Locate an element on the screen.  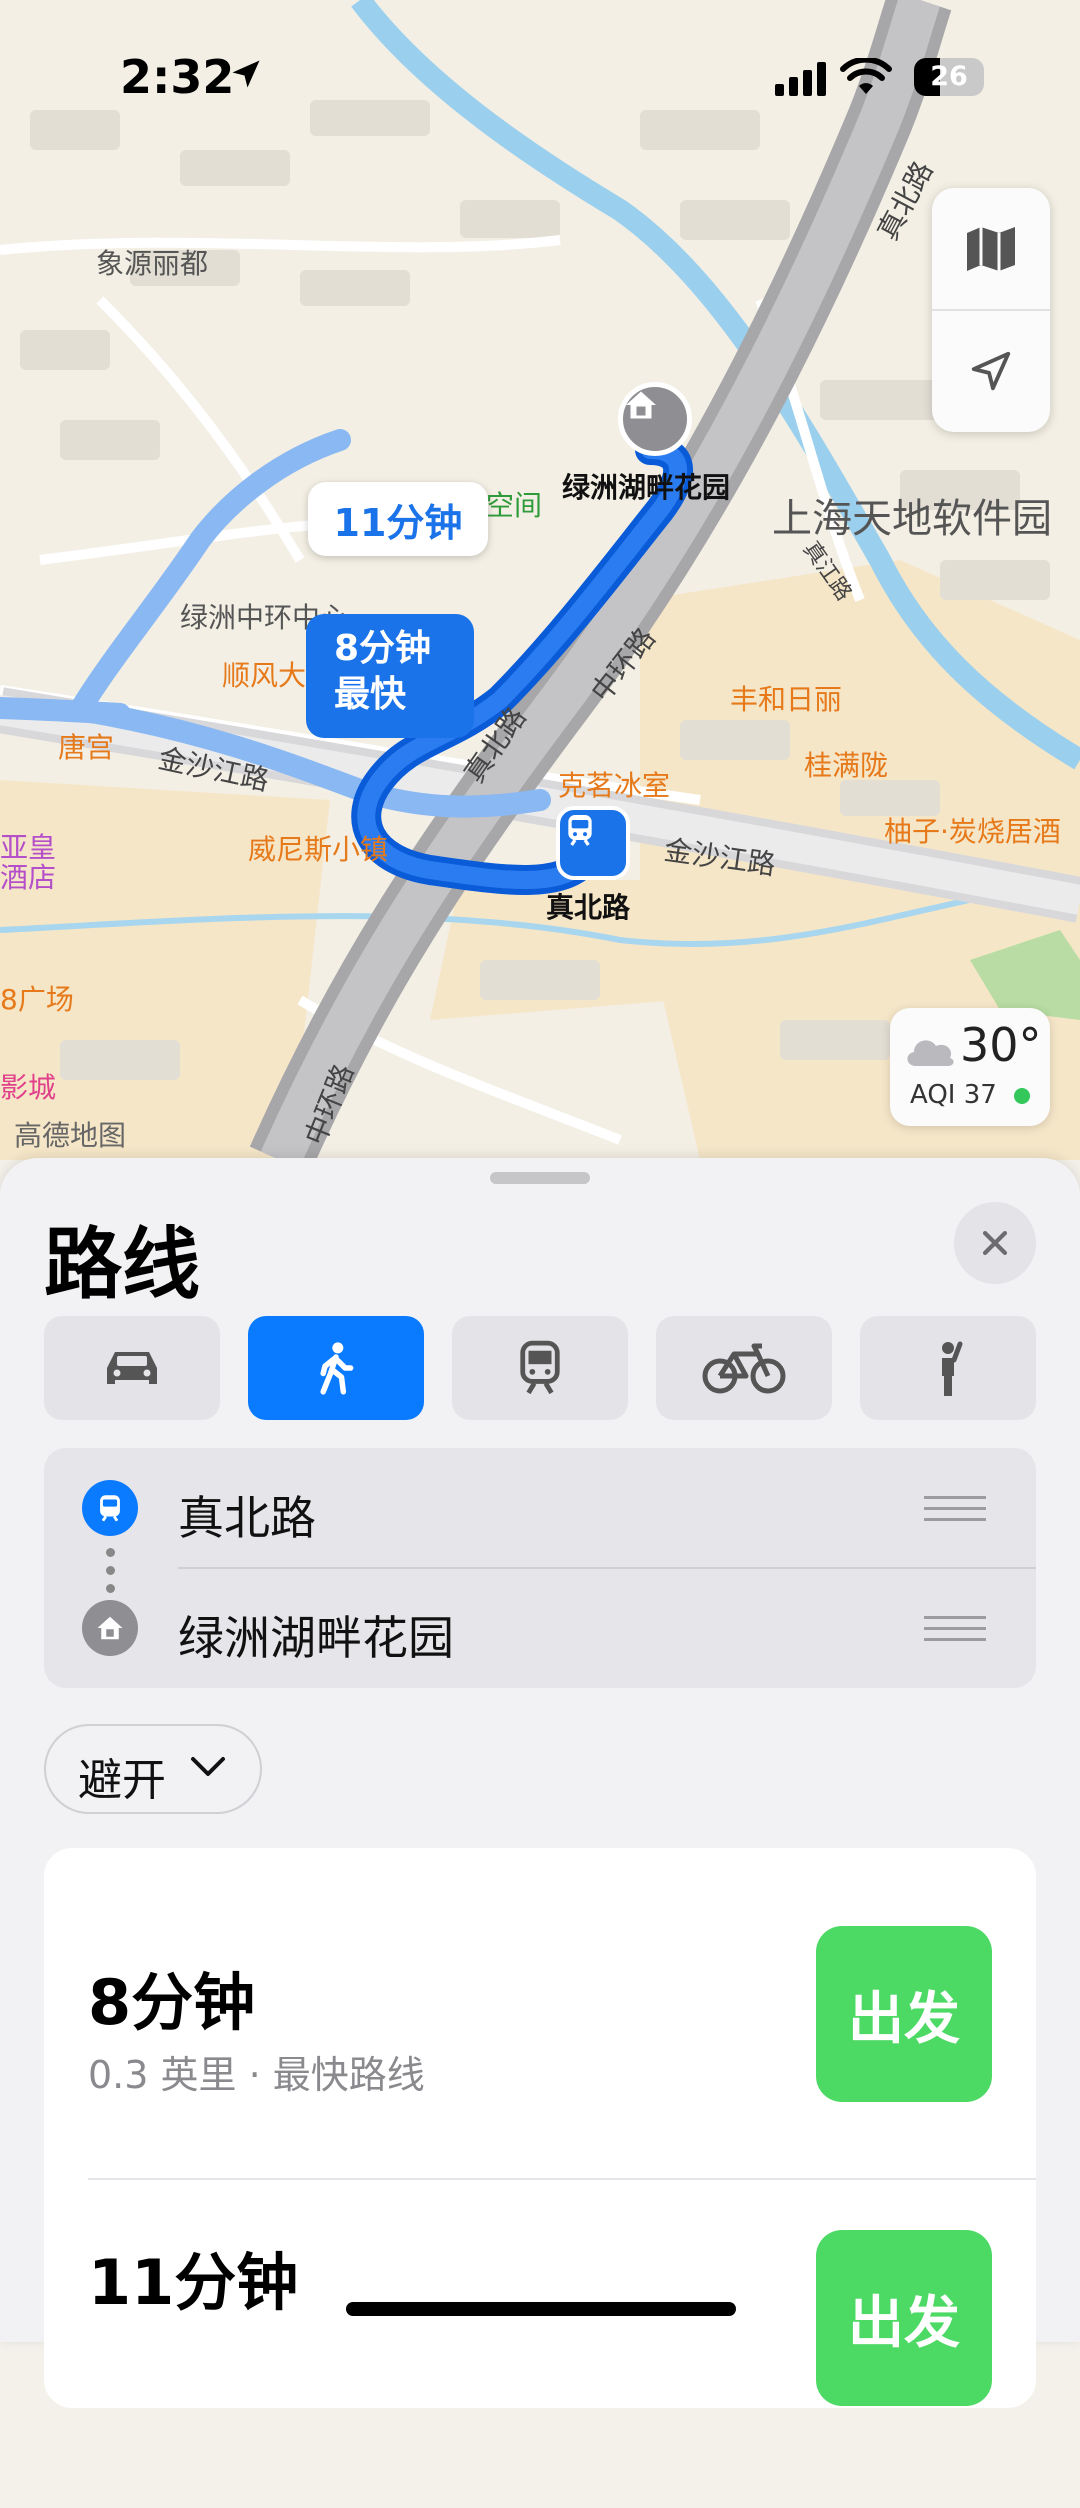
aqi-status-dot is located at coordinates (1022, 1096).